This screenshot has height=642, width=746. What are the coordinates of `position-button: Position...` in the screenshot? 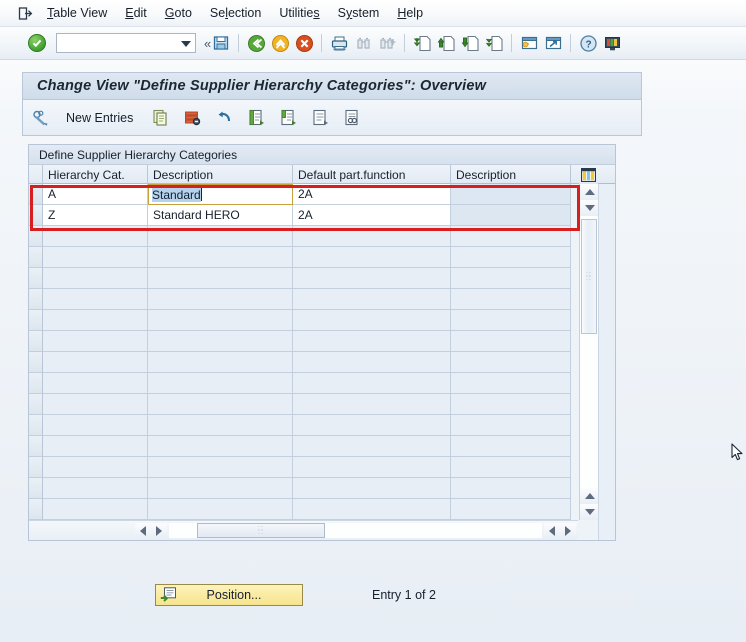 It's located at (229, 595).